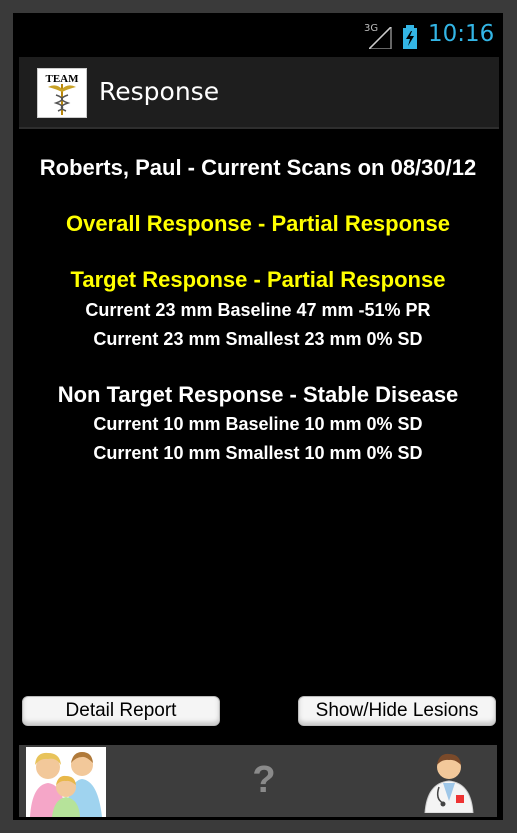  I want to click on bottom-nav-bar: ?, so click(258, 781).